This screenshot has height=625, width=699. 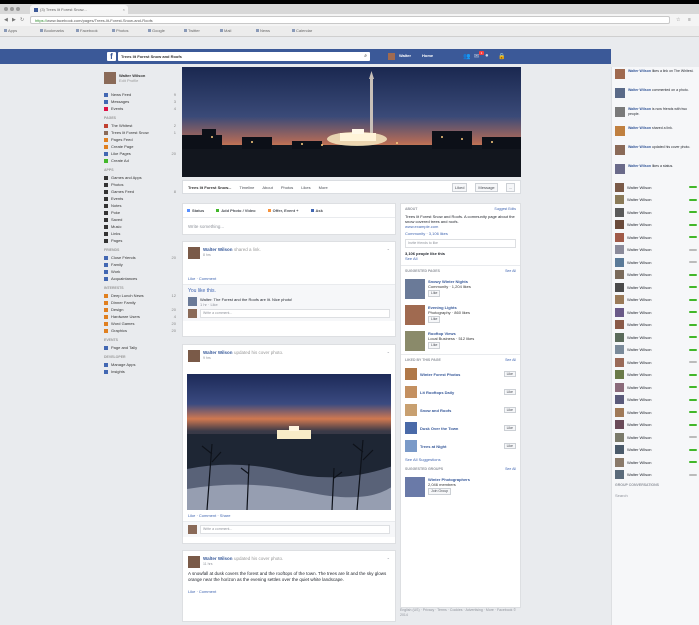 I want to click on sidebar-item: Deep Lunch News 12, so click(x=140, y=295).